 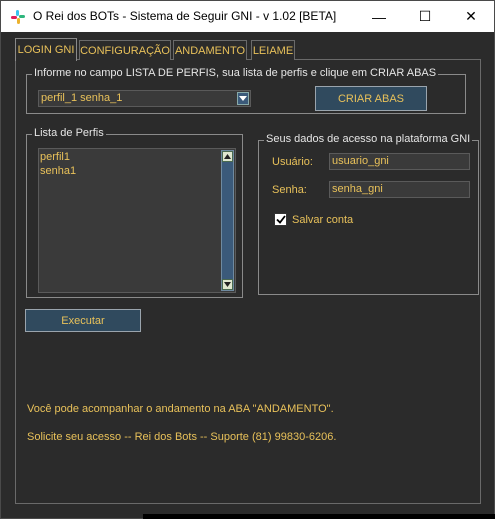 What do you see at coordinates (82, 98) in the screenshot?
I see `profile-combo-value: perfil_1 senha_1` at bounding box center [82, 98].